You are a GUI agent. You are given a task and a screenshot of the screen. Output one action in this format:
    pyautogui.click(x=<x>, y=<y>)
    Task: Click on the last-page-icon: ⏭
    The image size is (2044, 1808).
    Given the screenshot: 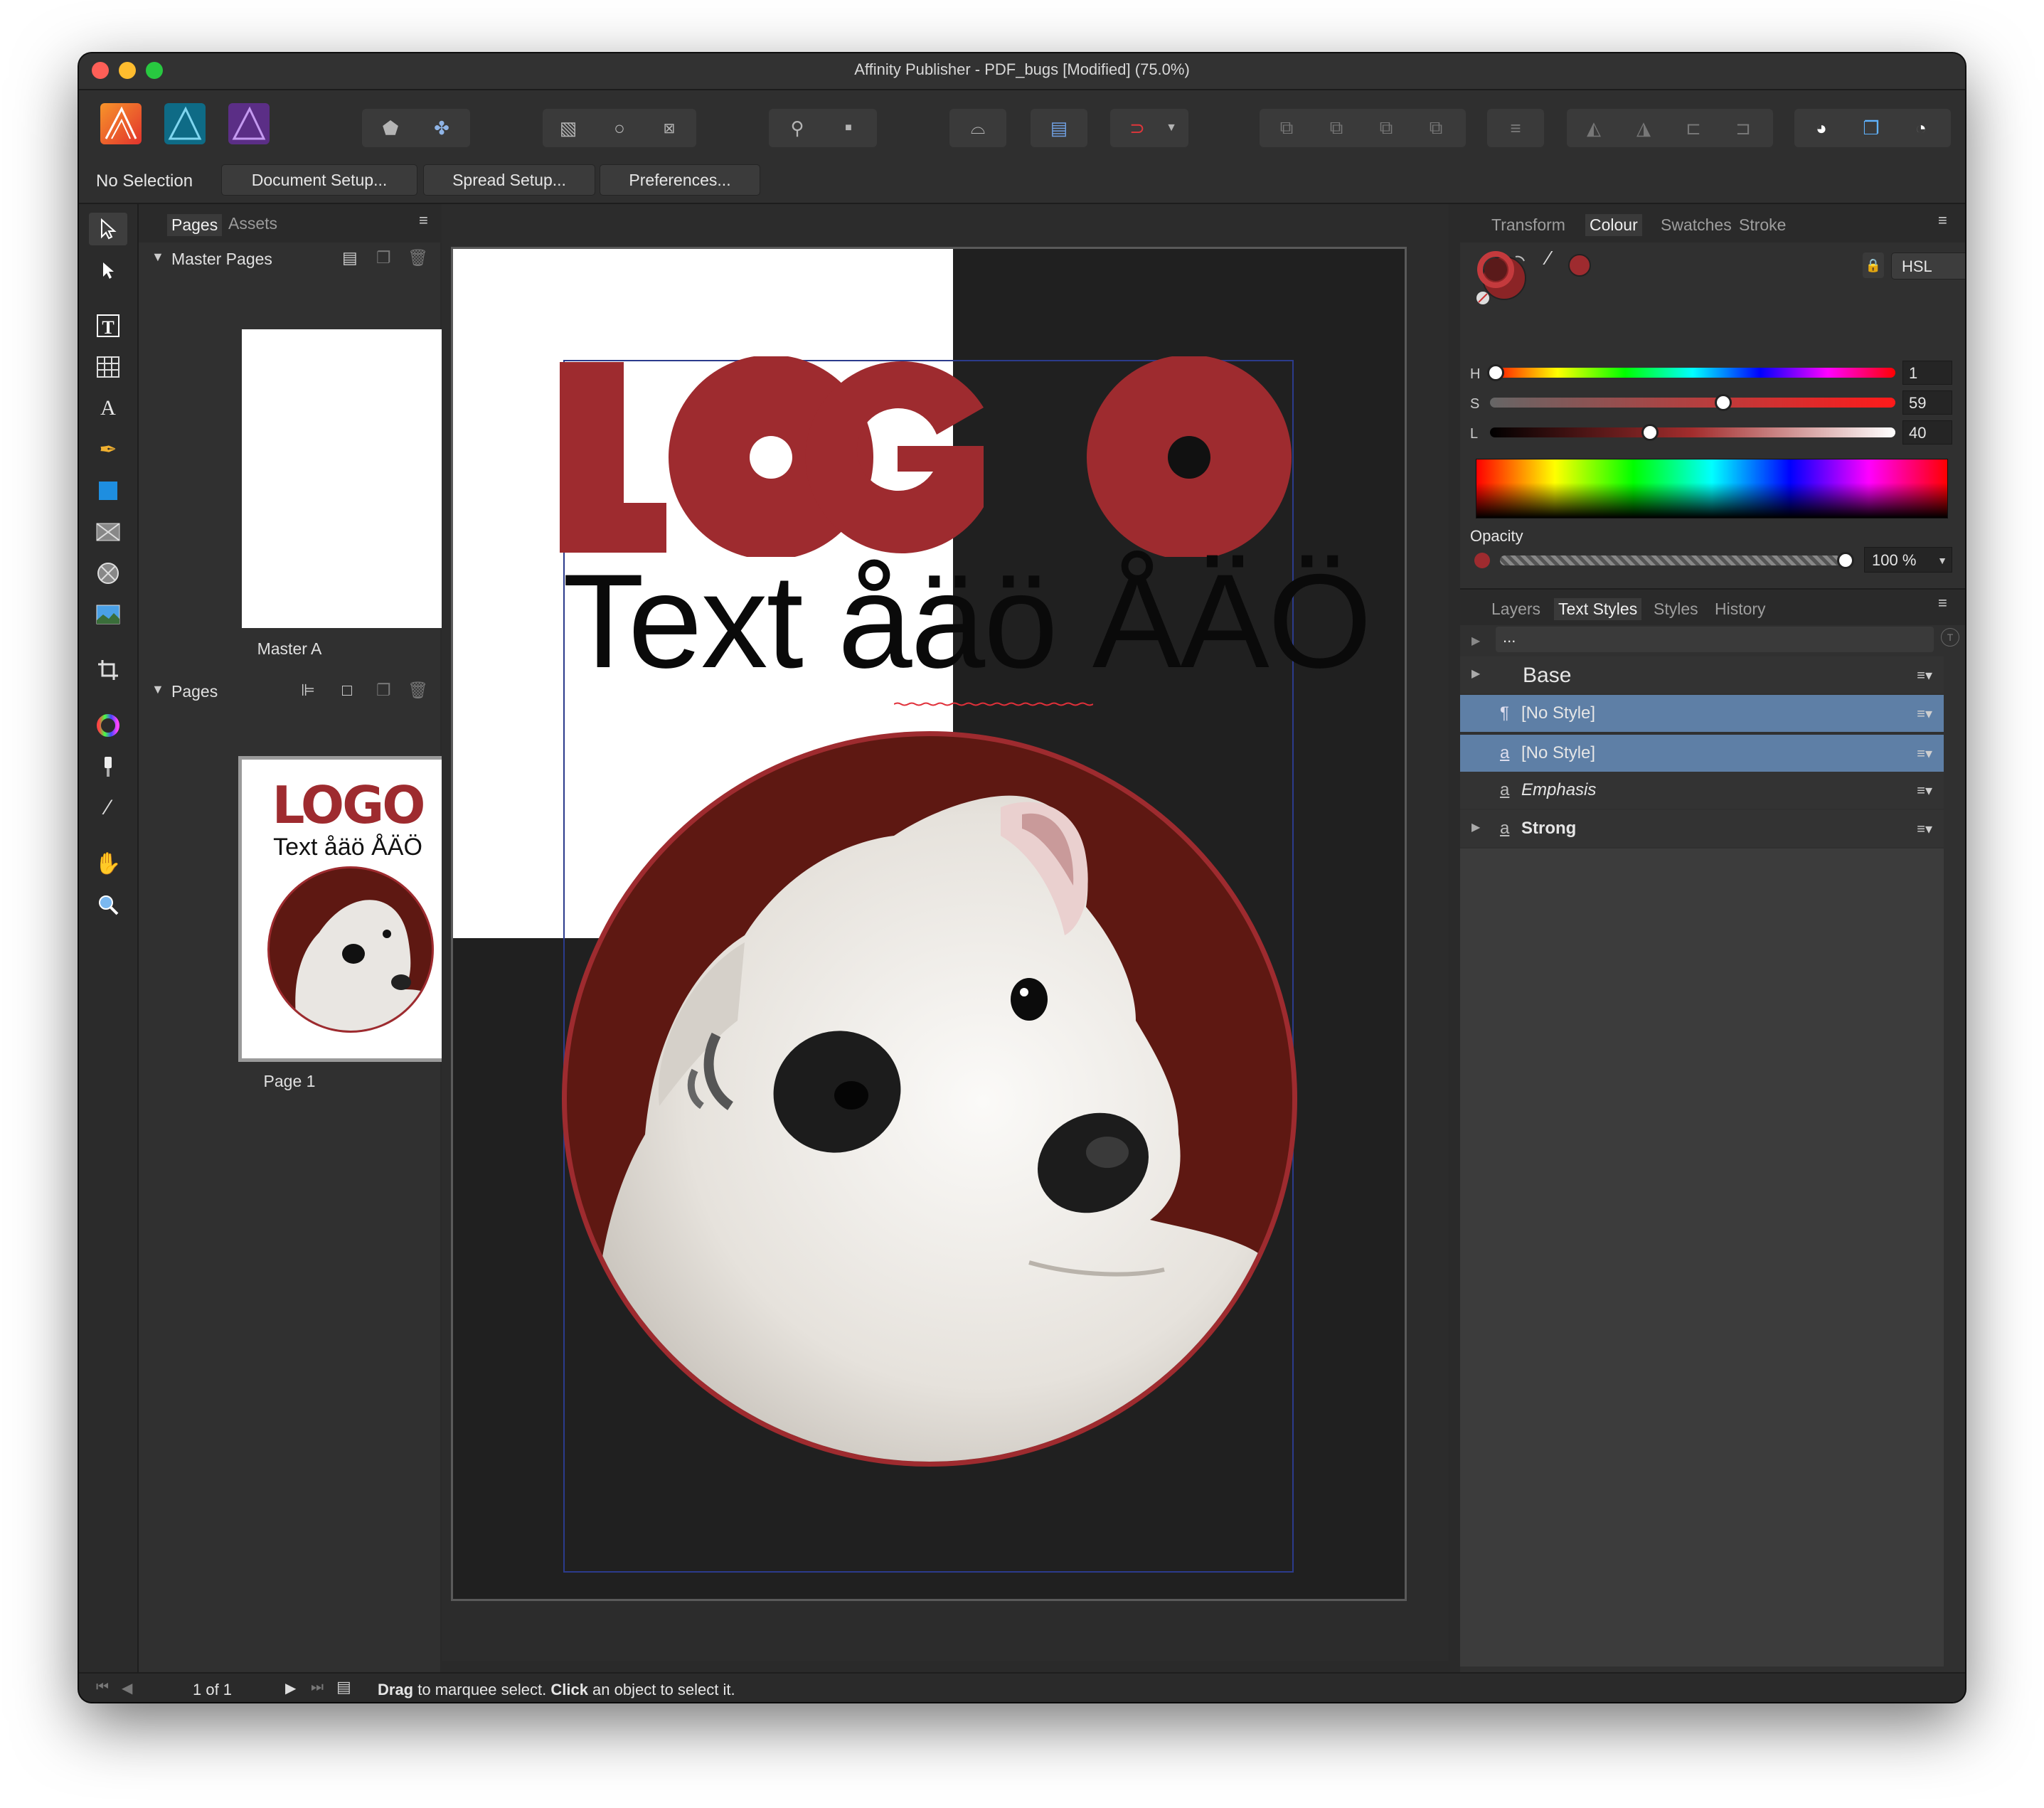 What is the action you would take?
    pyautogui.click(x=317, y=1688)
    